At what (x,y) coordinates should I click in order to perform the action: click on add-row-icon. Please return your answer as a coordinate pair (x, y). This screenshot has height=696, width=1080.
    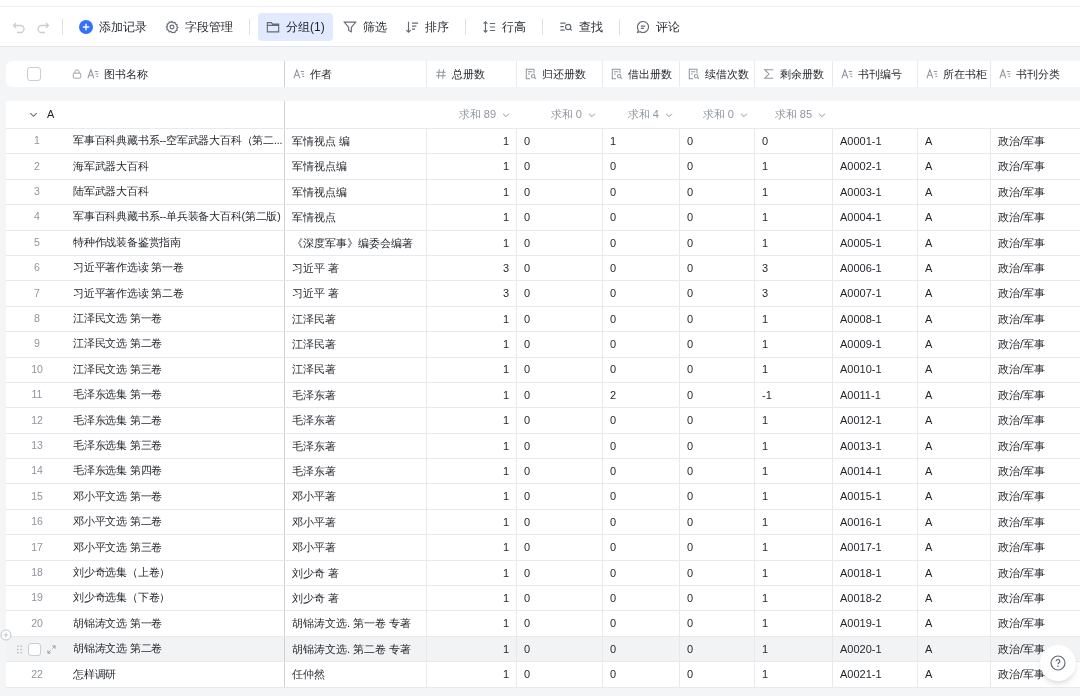
    Looking at the image, I should click on (6, 635).